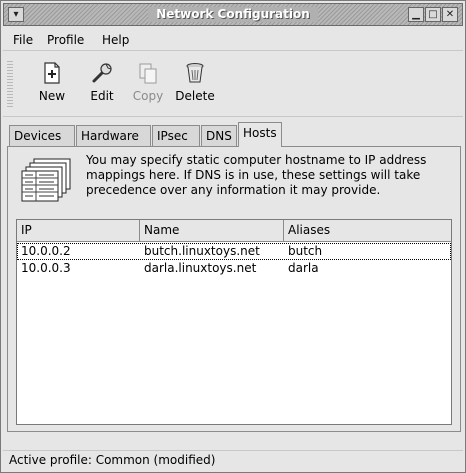 The height and width of the screenshot is (473, 466). I want to click on edit-label: Edit, so click(102, 96).